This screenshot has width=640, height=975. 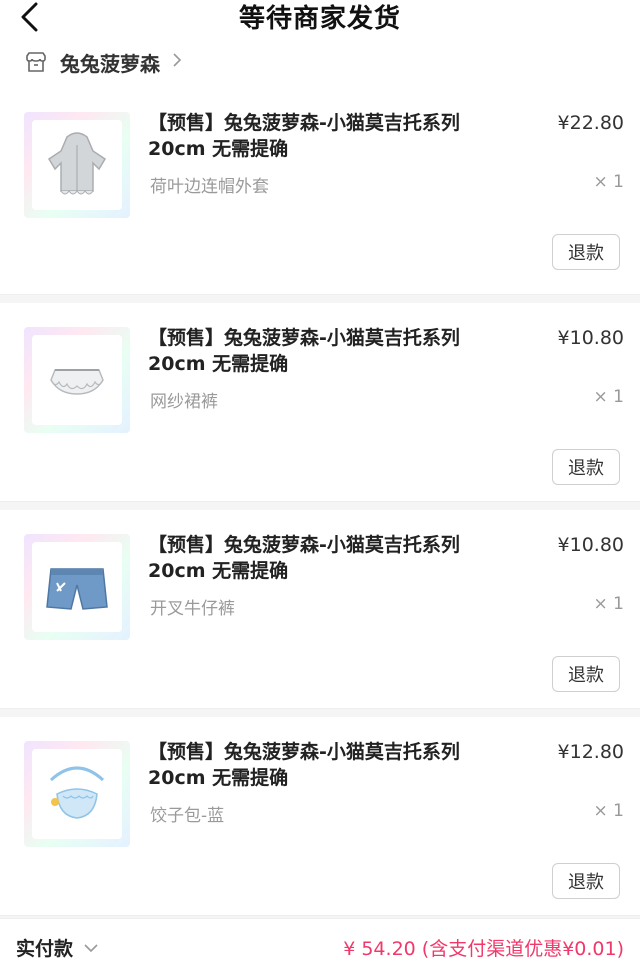 What do you see at coordinates (590, 752) in the screenshot?
I see `product-price: ¥12.80` at bounding box center [590, 752].